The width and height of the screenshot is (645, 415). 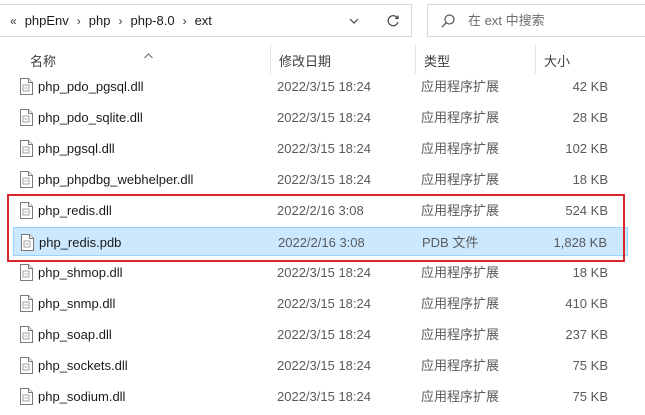 I want to click on chevron-down-icon, so click(x=354, y=21).